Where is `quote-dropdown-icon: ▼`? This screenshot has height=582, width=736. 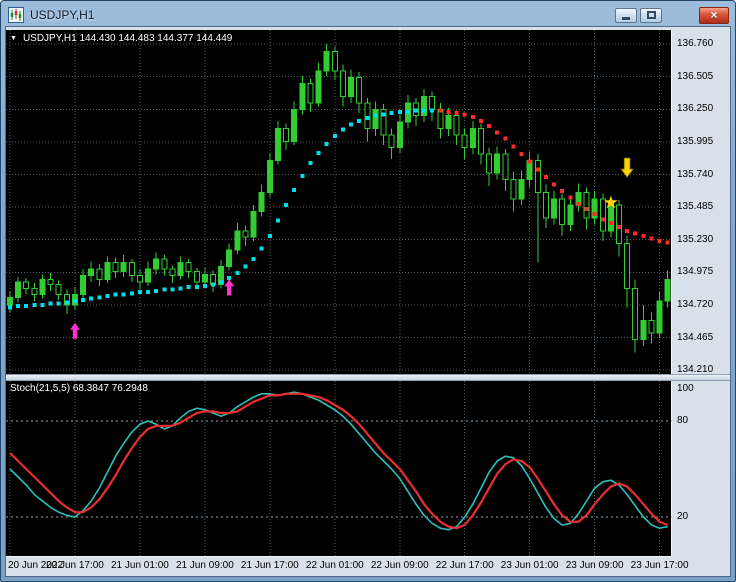 quote-dropdown-icon: ▼ is located at coordinates (13, 38).